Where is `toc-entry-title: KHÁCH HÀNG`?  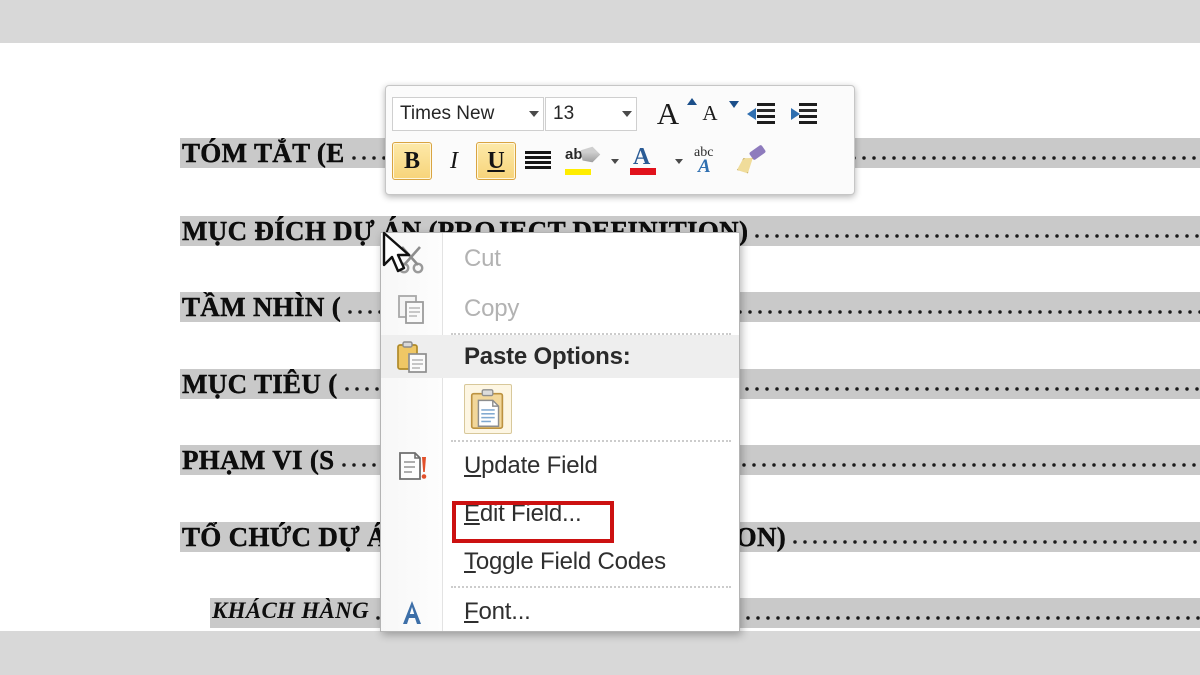
toc-entry-title: KHÁCH HÀNG is located at coordinates (291, 610).